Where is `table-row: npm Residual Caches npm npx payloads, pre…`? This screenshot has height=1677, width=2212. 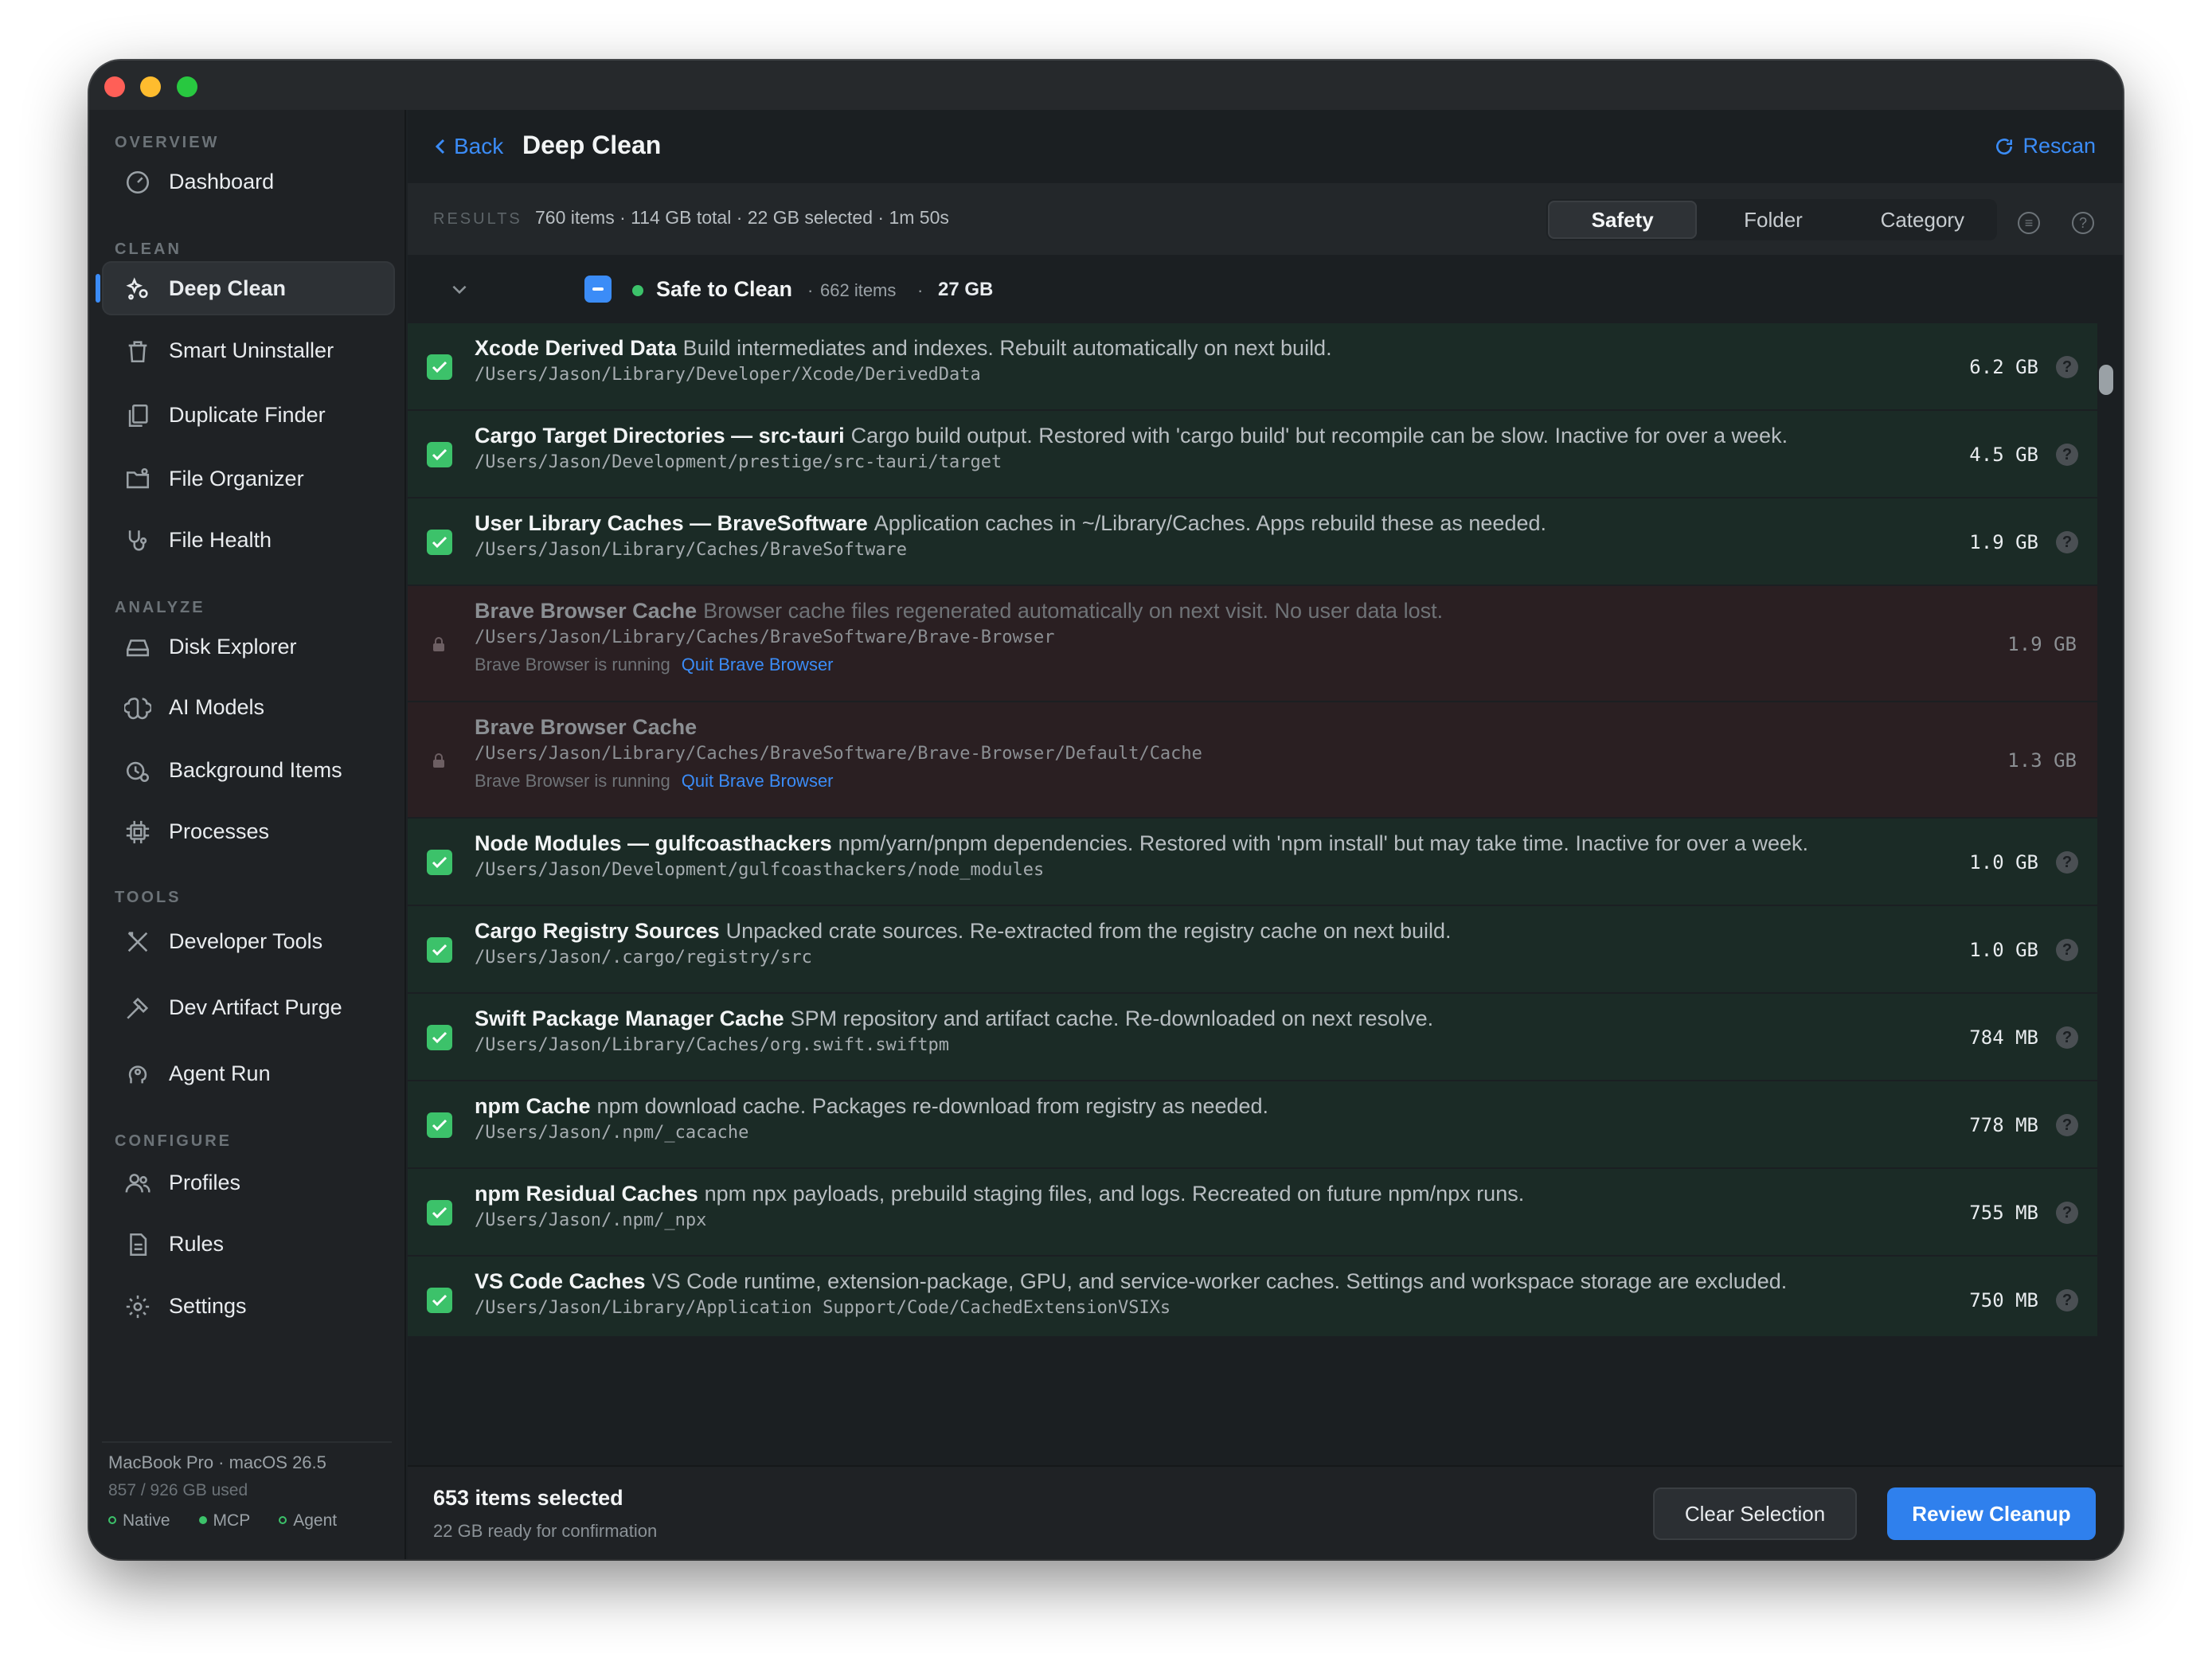
table-row: npm Residual Caches npm npx payloads, pre… is located at coordinates (1252, 1212).